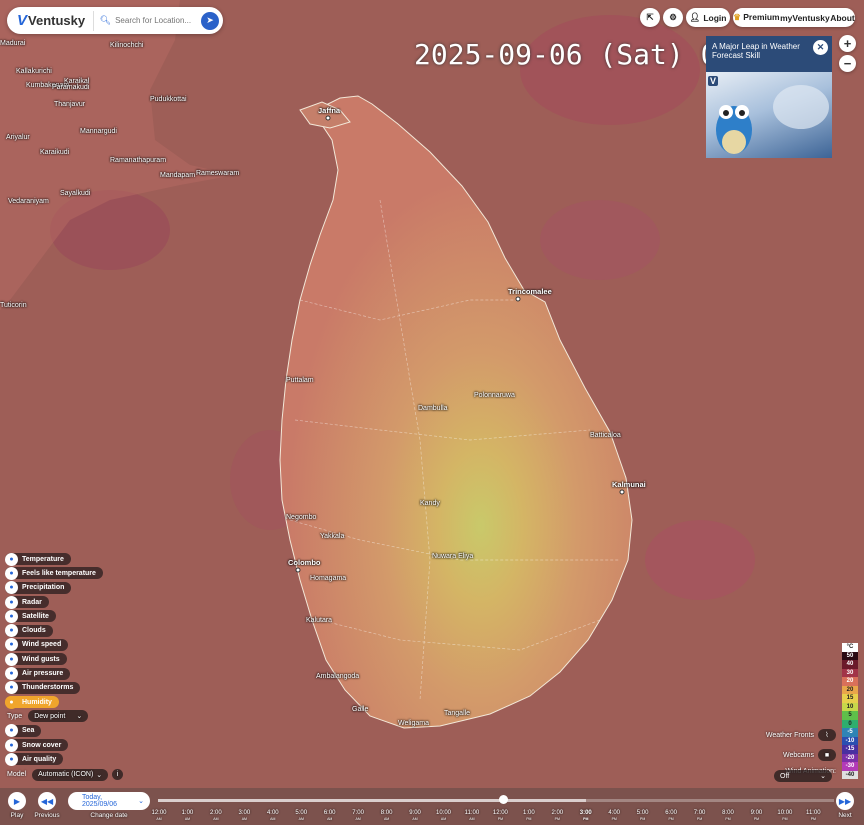  What do you see at coordinates (586, 816) in the screenshot?
I see `timeline-tick: 3:00 PM` at bounding box center [586, 816].